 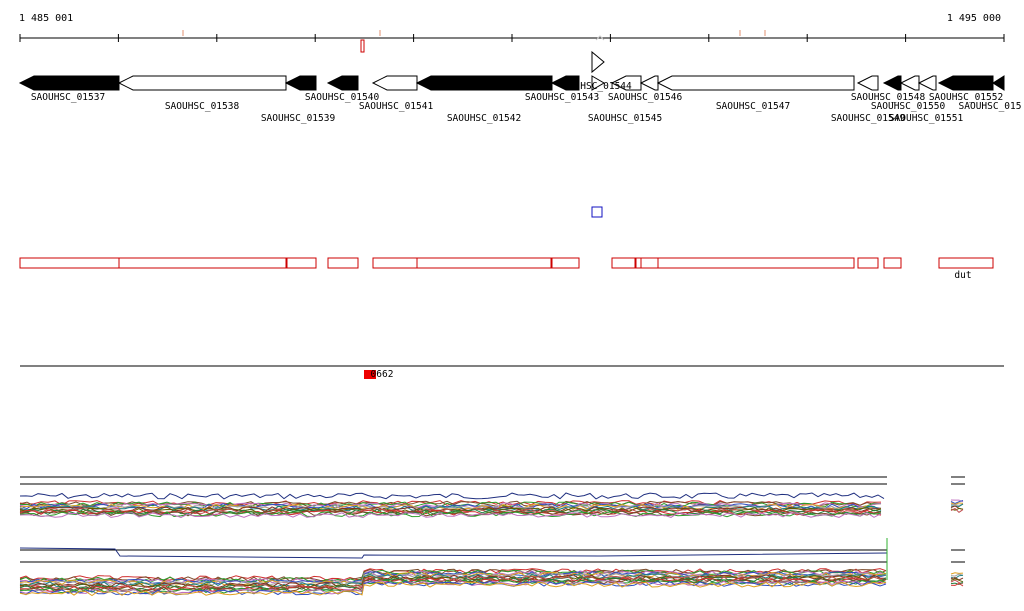 I want to click on gene-label: SAOUHSC_01541, so click(x=396, y=106).